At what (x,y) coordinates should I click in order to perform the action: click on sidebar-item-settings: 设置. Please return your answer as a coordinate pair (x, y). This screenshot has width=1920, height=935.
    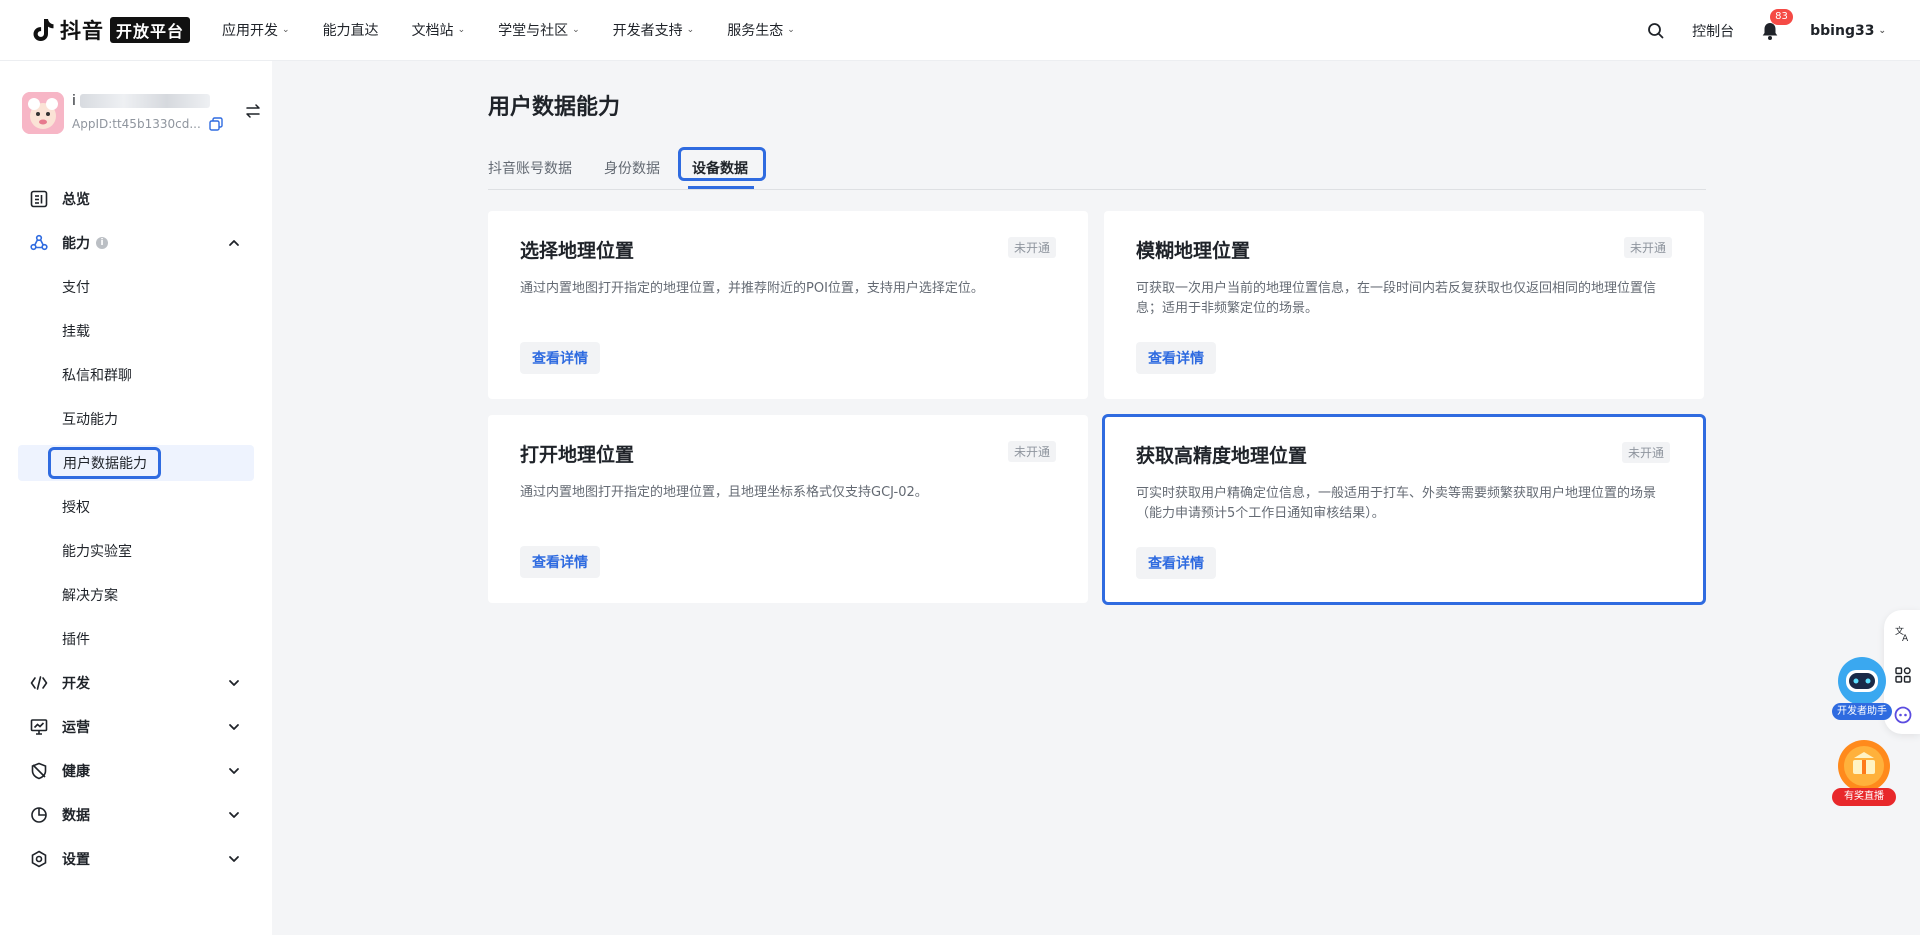
    Looking at the image, I should click on (136, 859).